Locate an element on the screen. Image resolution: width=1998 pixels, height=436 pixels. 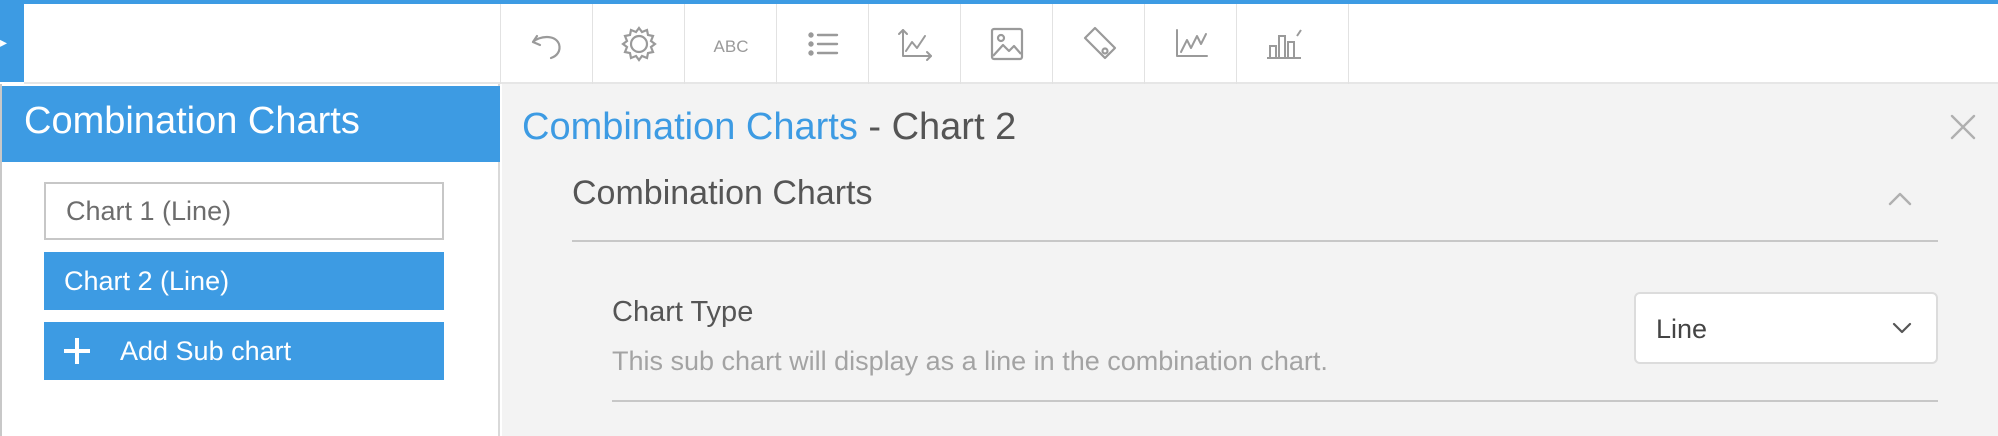
sub-chart-item-label: Chart 1 (Line) is located at coordinates (149, 210).